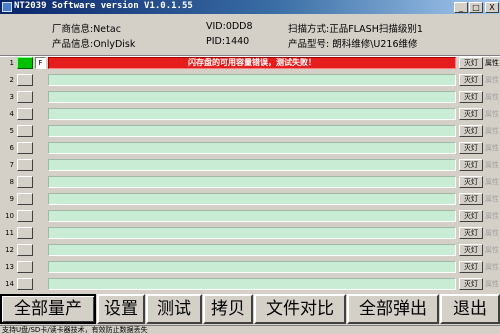 The height and width of the screenshot is (334, 500). Describe the element at coordinates (9, 216) in the screenshot. I see `port-number: 10` at that location.